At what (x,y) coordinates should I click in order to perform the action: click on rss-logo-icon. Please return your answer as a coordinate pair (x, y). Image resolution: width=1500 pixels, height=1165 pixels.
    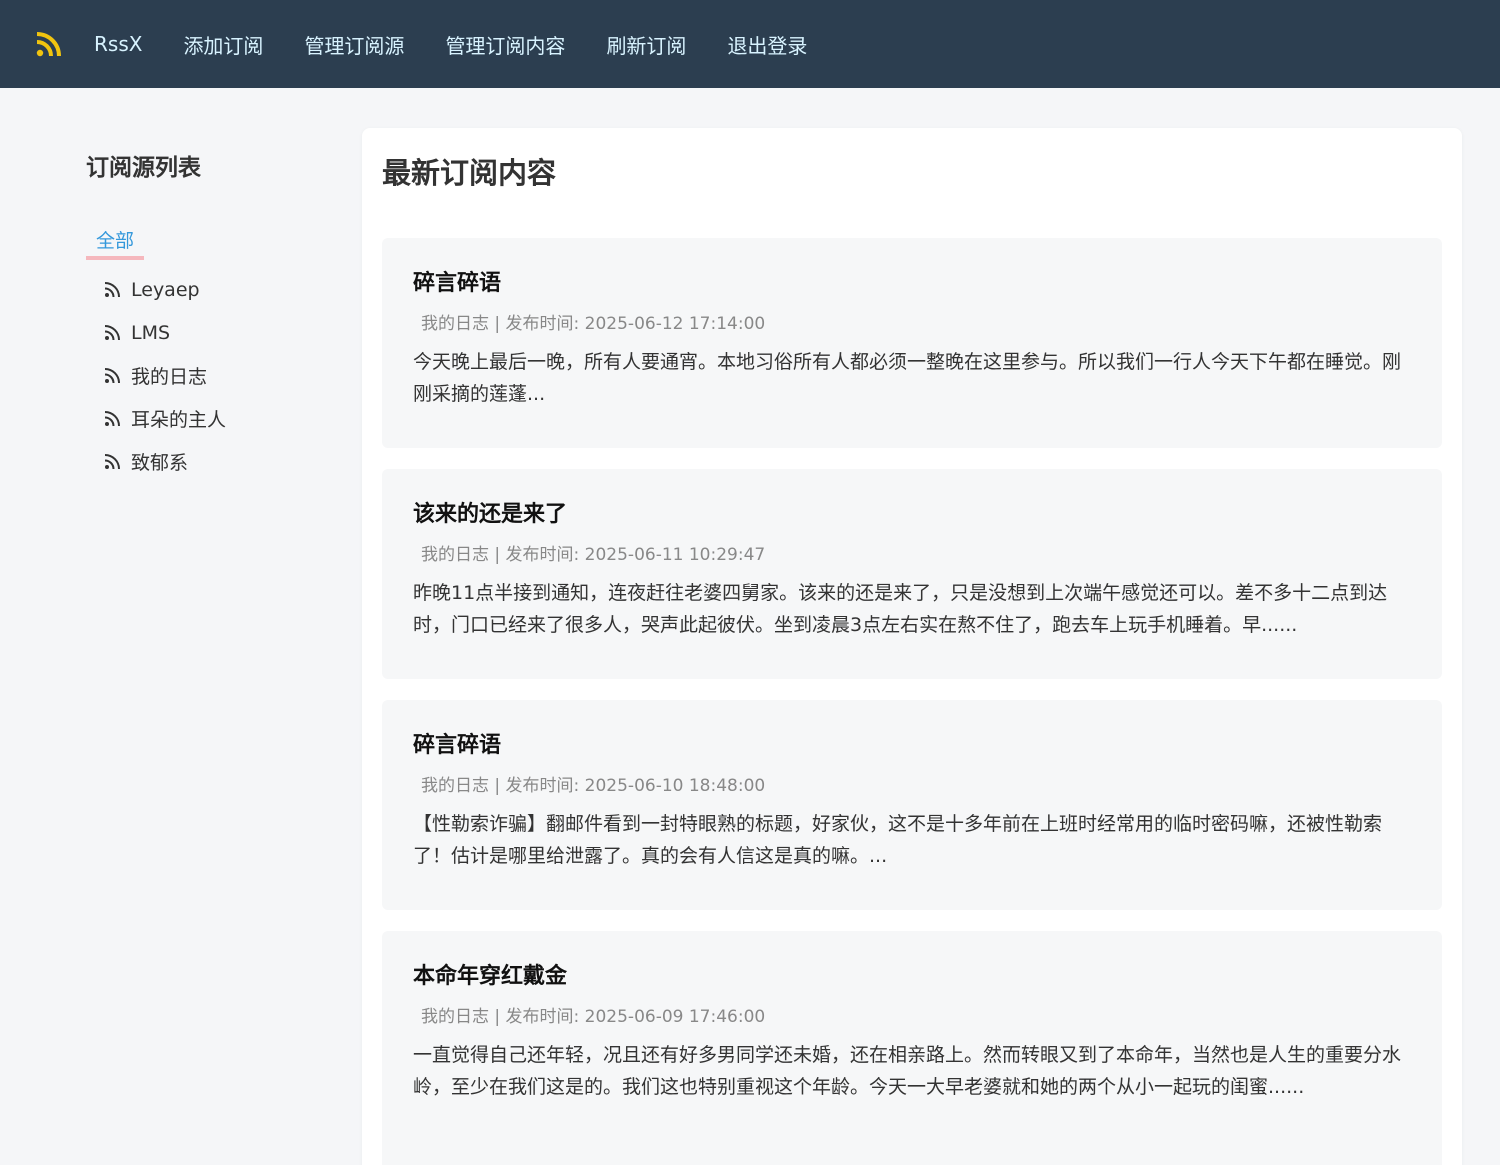
    Looking at the image, I should click on (50, 44).